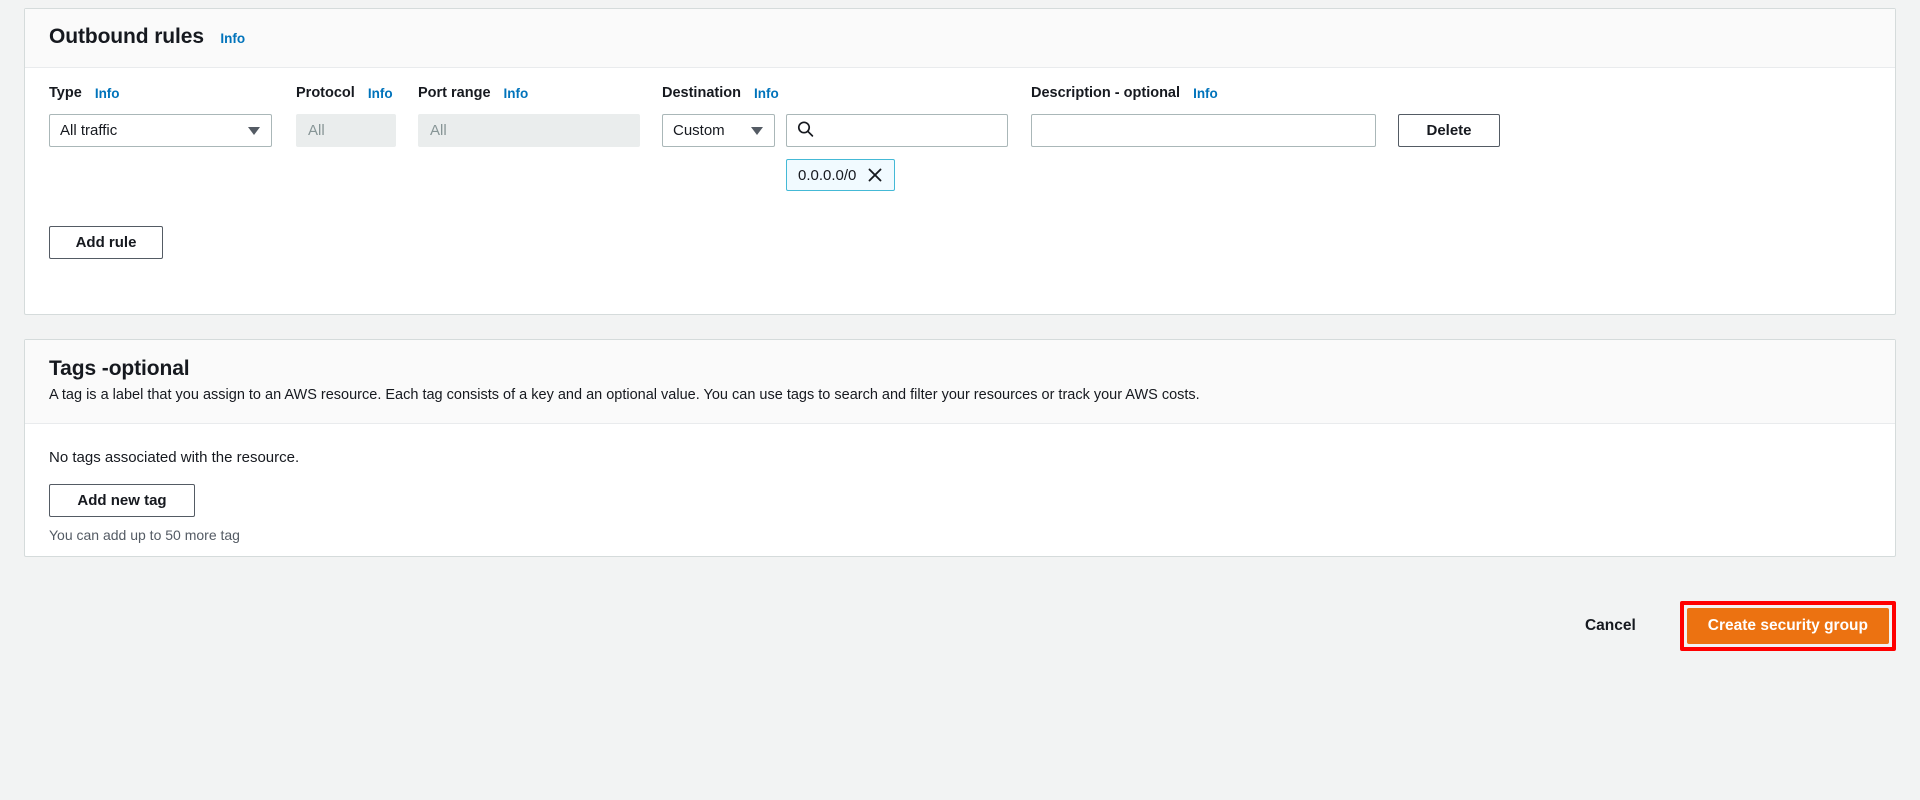  What do you see at coordinates (380, 93) in the screenshot?
I see `protocol-info-link: Info` at bounding box center [380, 93].